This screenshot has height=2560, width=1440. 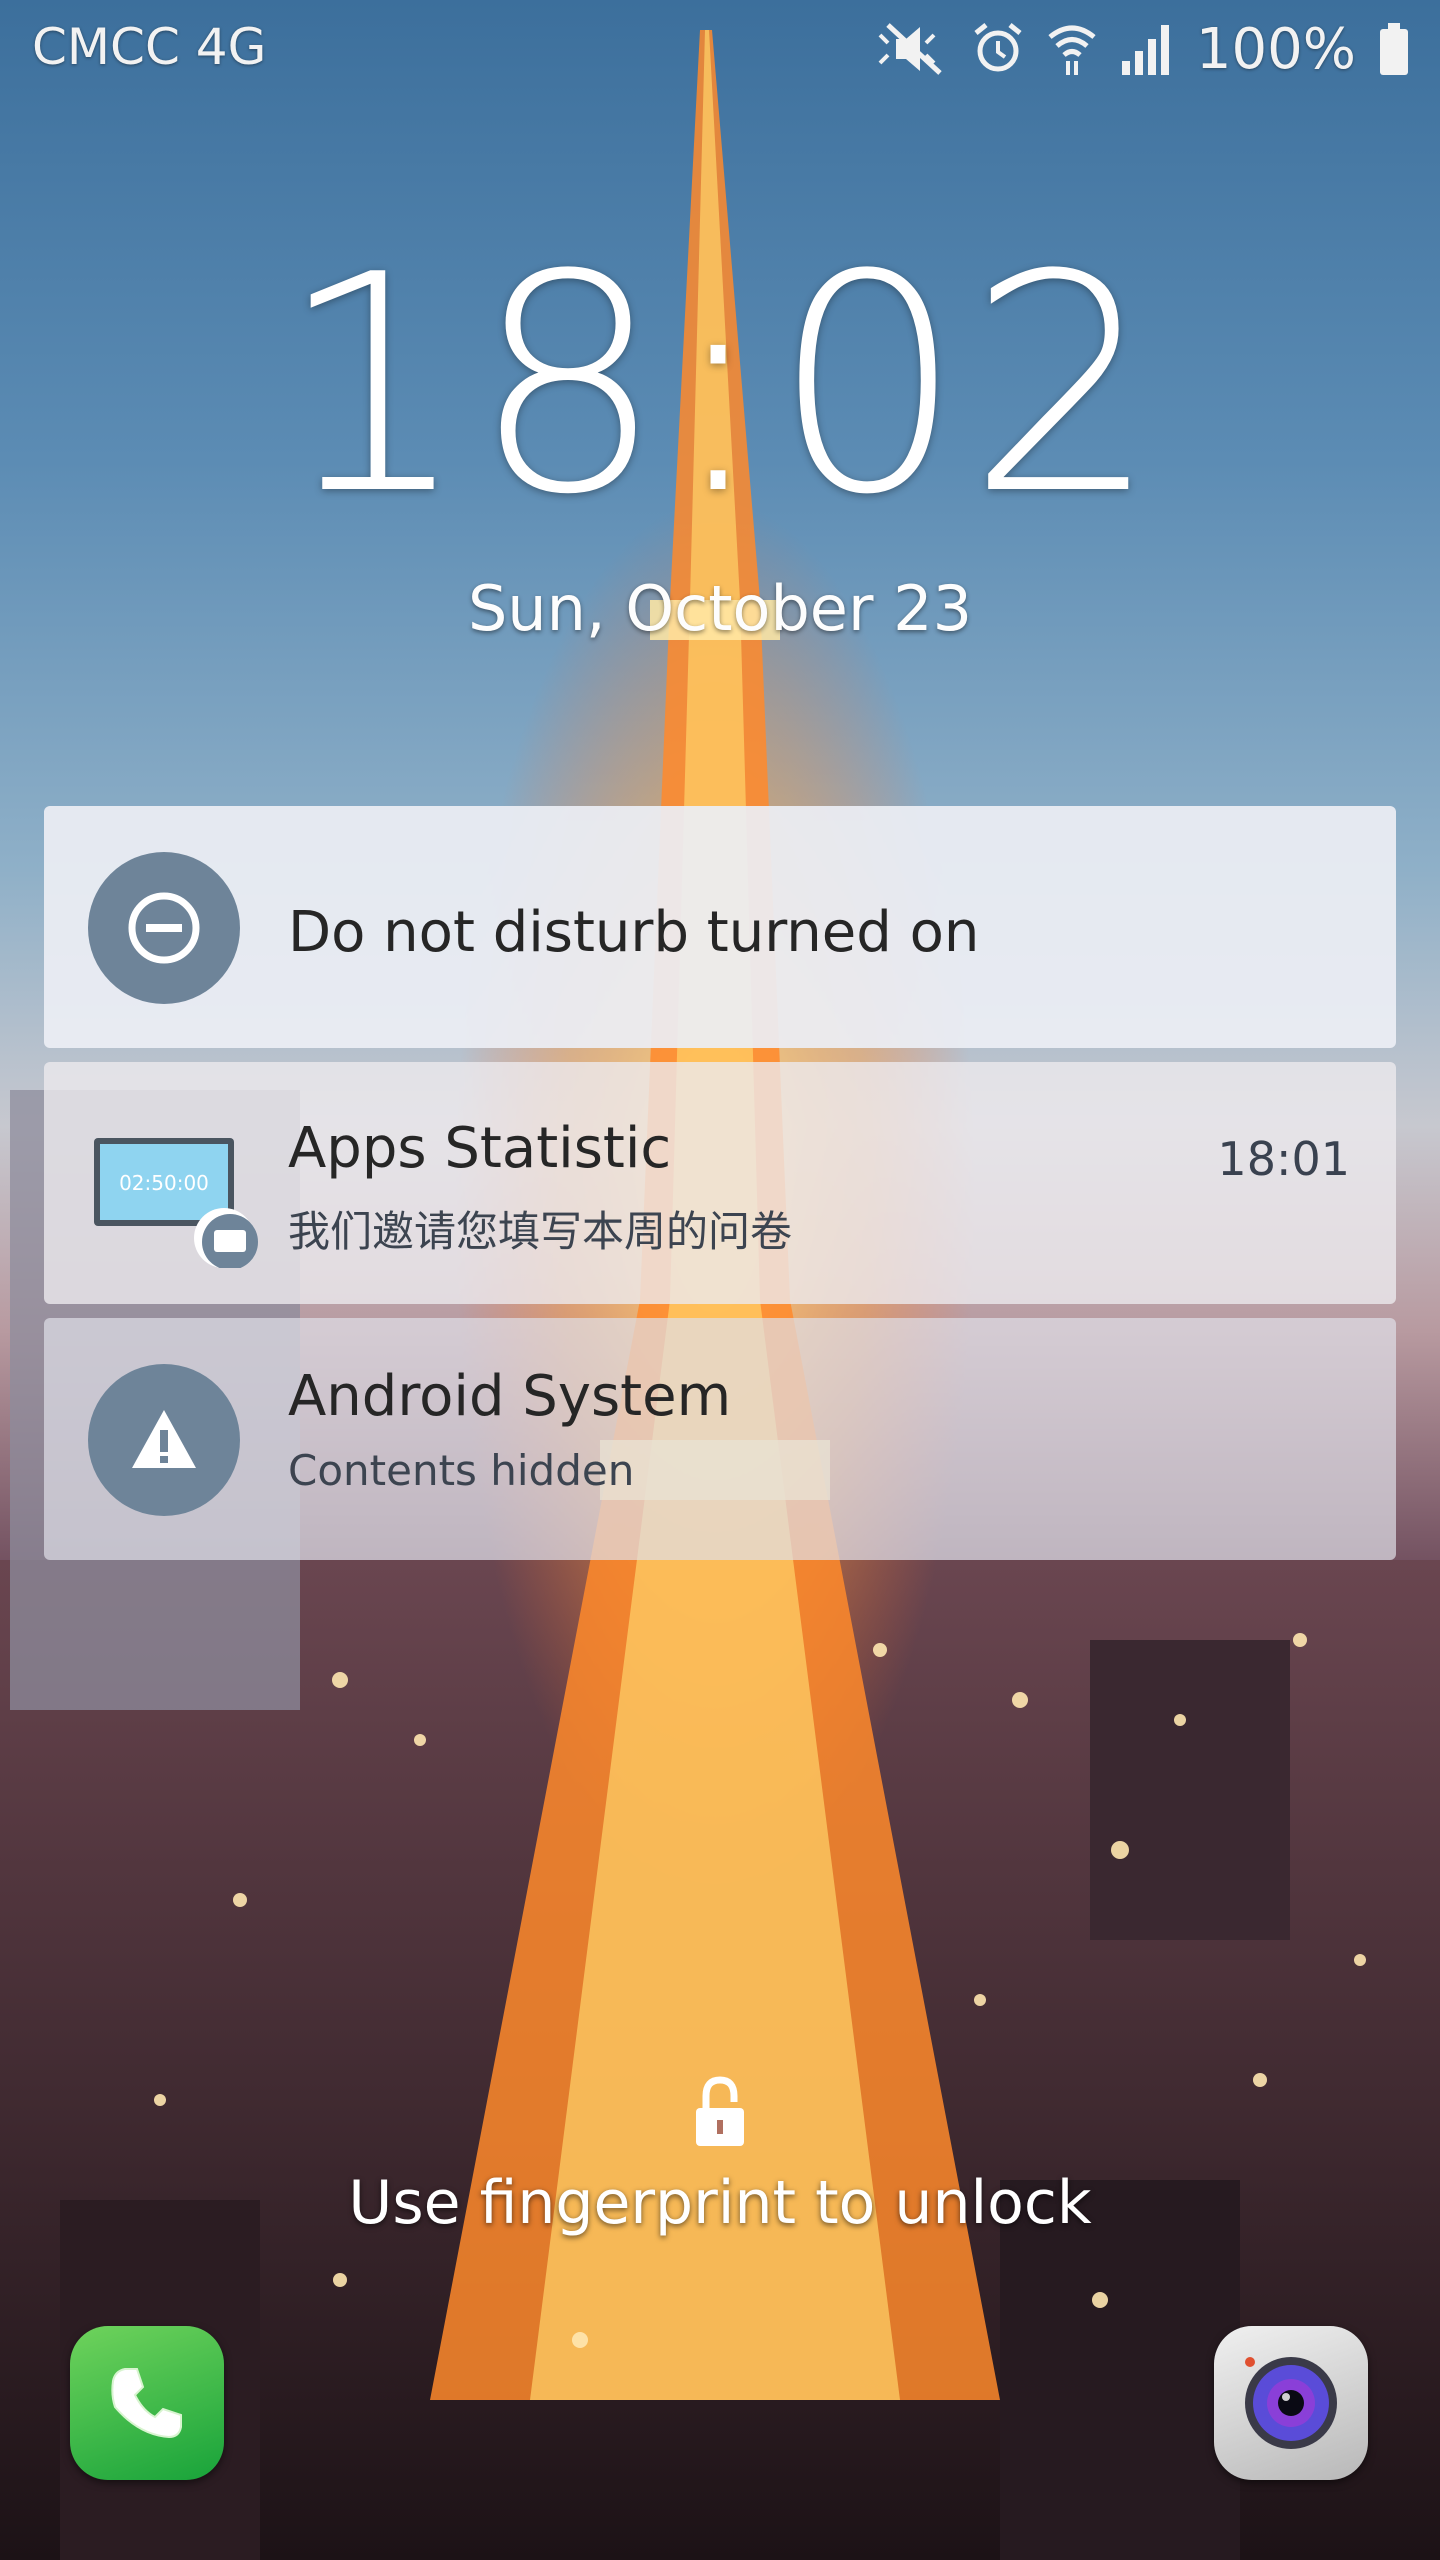 I want to click on do-not-disturb-icon, so click(x=164, y=928).